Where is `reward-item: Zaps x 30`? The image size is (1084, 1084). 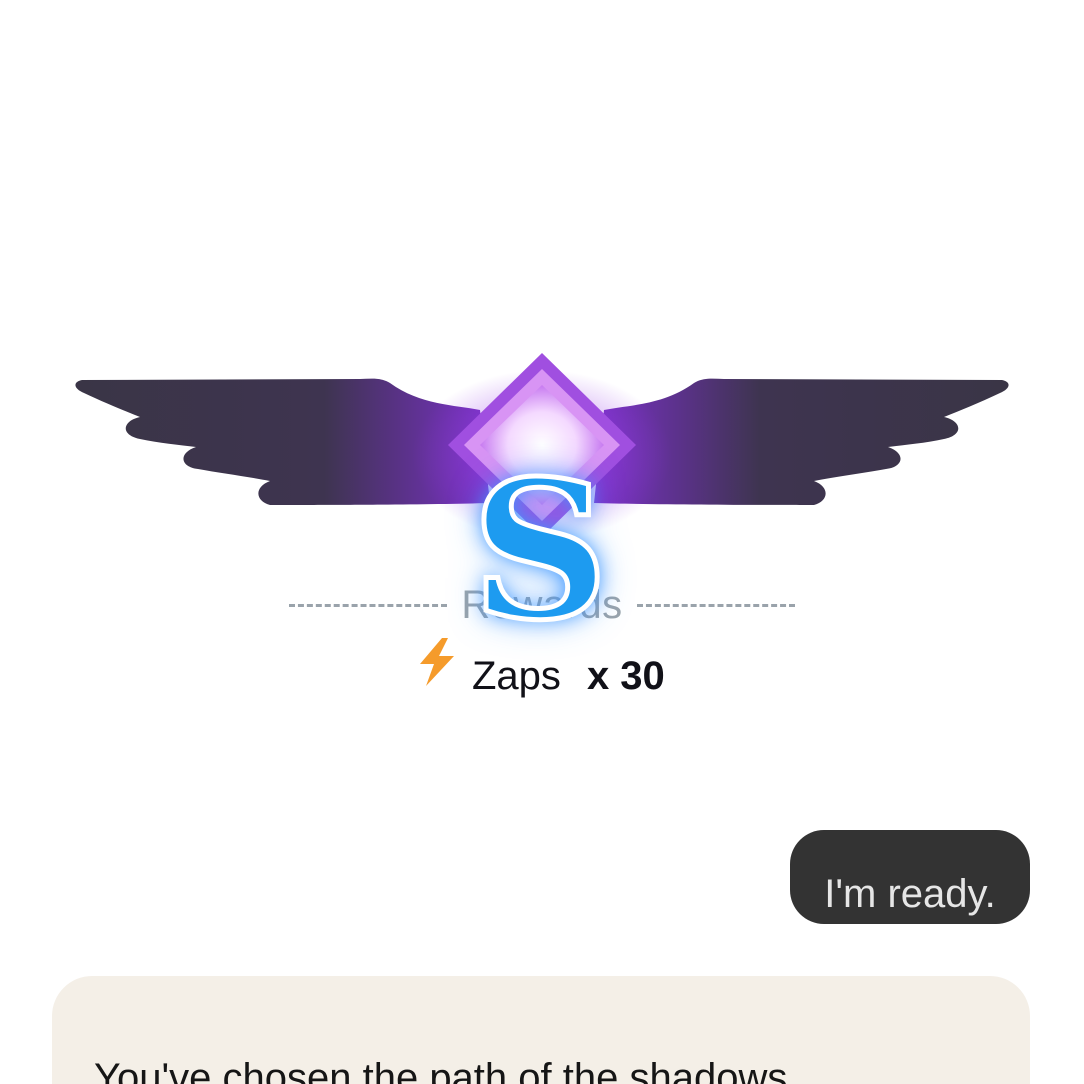 reward-item: Zaps x 30 is located at coordinates (538, 676).